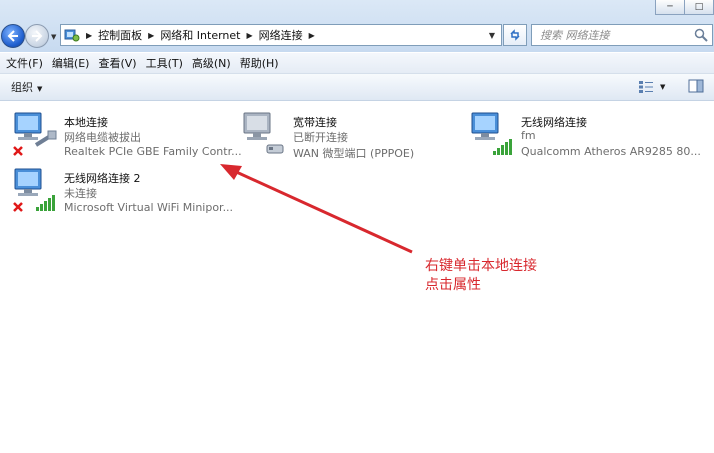 This screenshot has width=714, height=453. Describe the element at coordinates (453, 285) in the screenshot. I see `annotation-line-2: 点击属性` at that location.